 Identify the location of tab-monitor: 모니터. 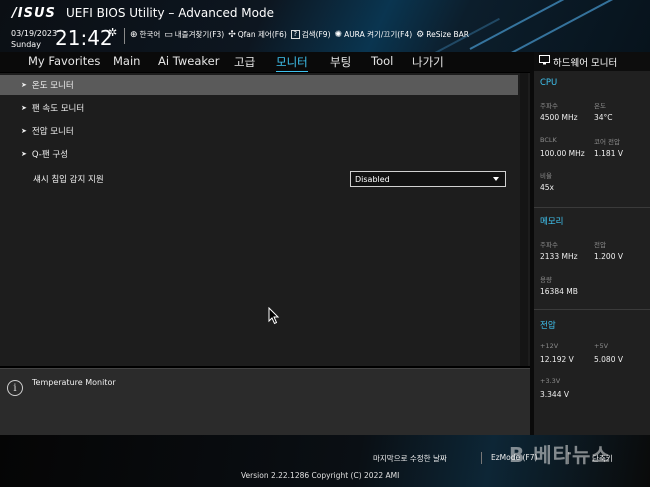
(292, 63).